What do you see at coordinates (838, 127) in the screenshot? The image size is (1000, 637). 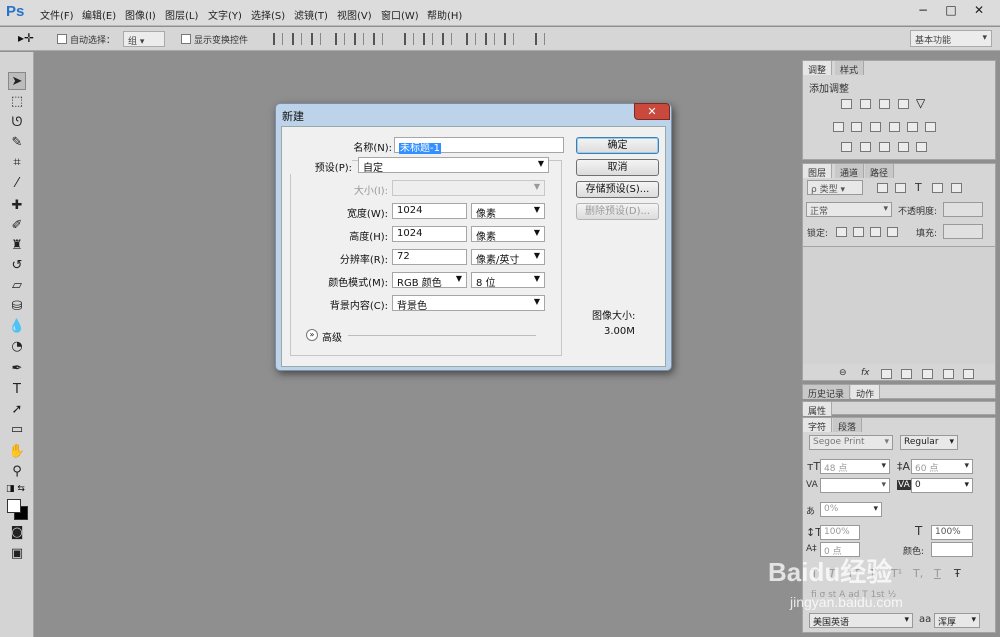 I see `hue-saturation-icon` at bounding box center [838, 127].